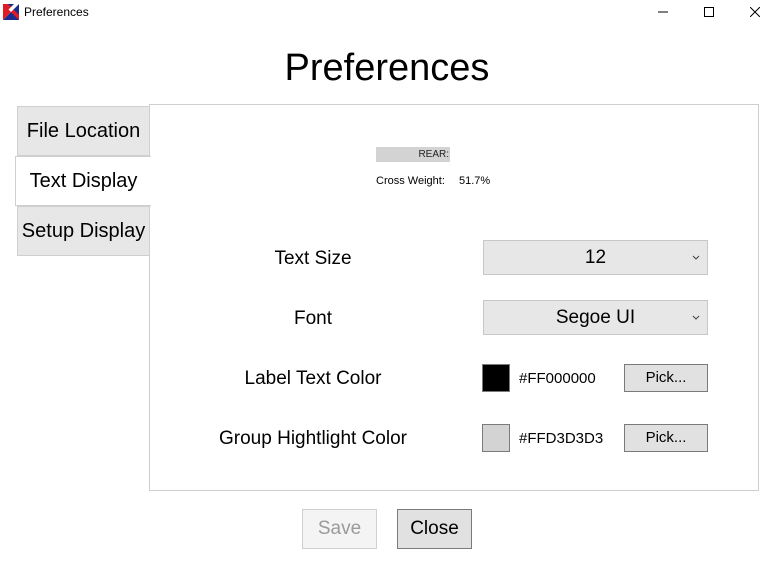  I want to click on close-window-button, so click(751, 12).